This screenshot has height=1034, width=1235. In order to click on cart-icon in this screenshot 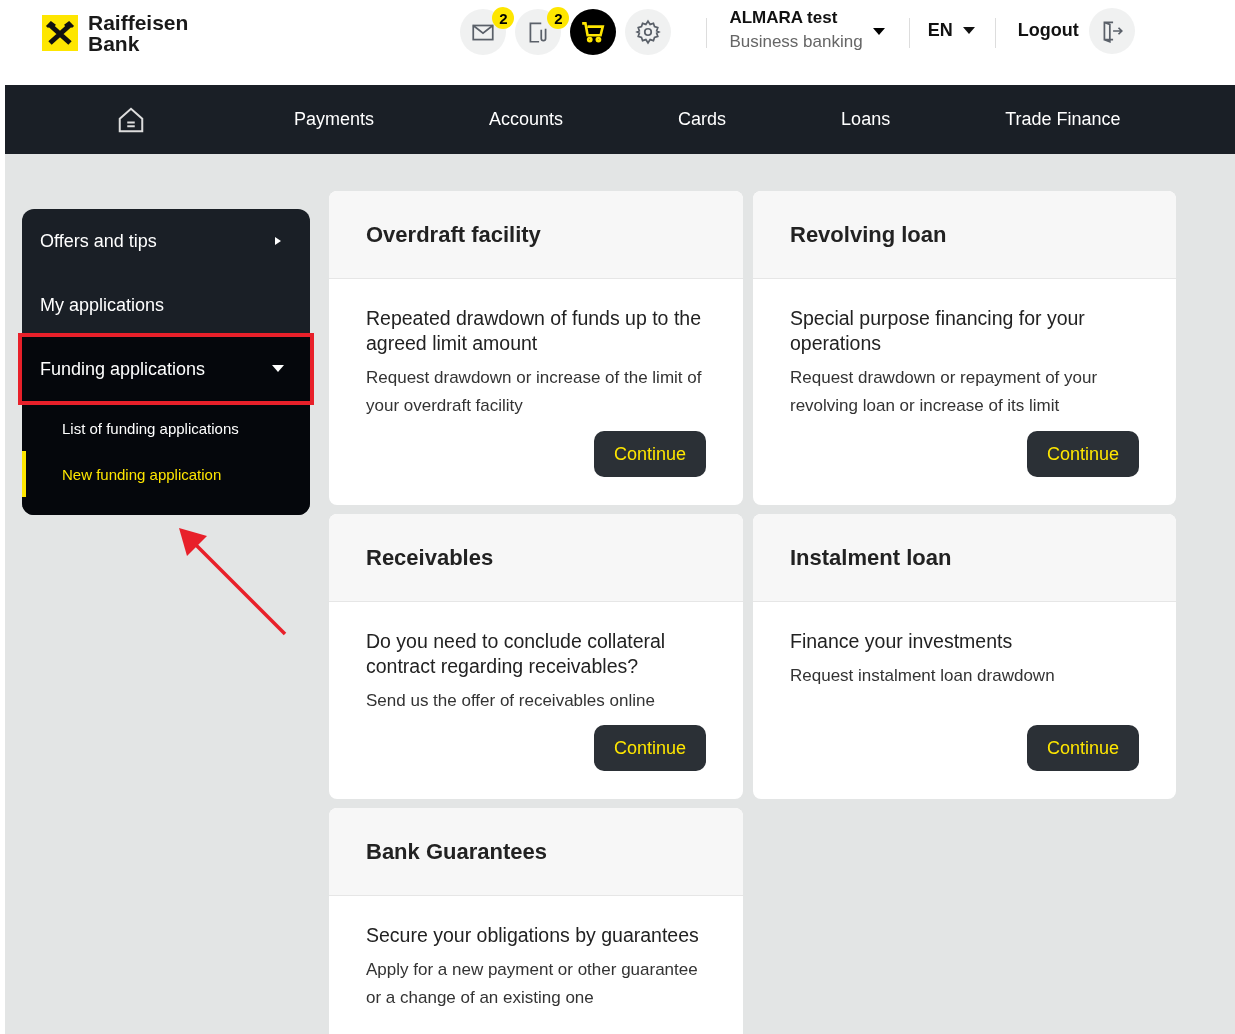, I will do `click(593, 32)`.